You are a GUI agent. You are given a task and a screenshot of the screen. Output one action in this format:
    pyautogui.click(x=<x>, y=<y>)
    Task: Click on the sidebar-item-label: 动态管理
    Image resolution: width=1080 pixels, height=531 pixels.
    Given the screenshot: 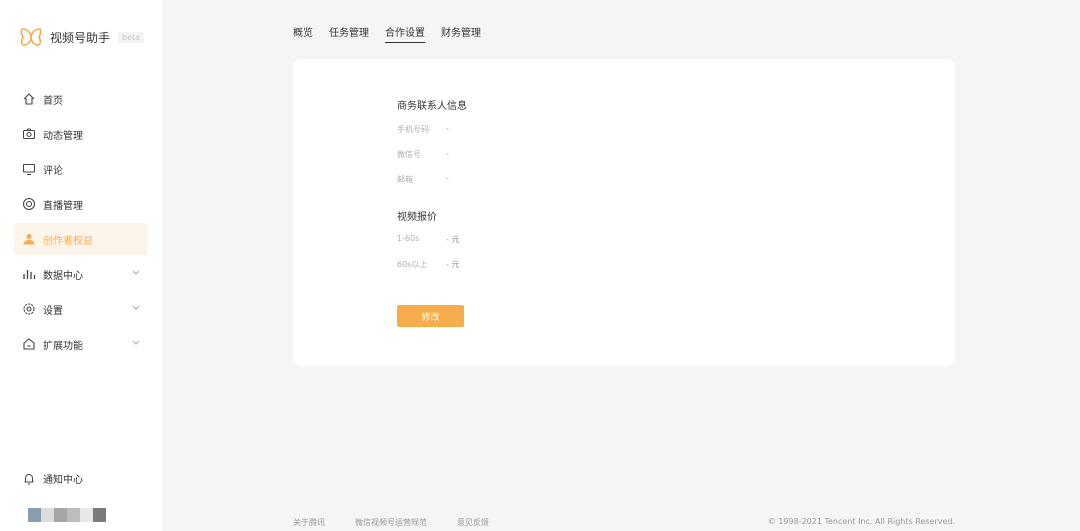 What is the action you would take?
    pyautogui.click(x=63, y=136)
    